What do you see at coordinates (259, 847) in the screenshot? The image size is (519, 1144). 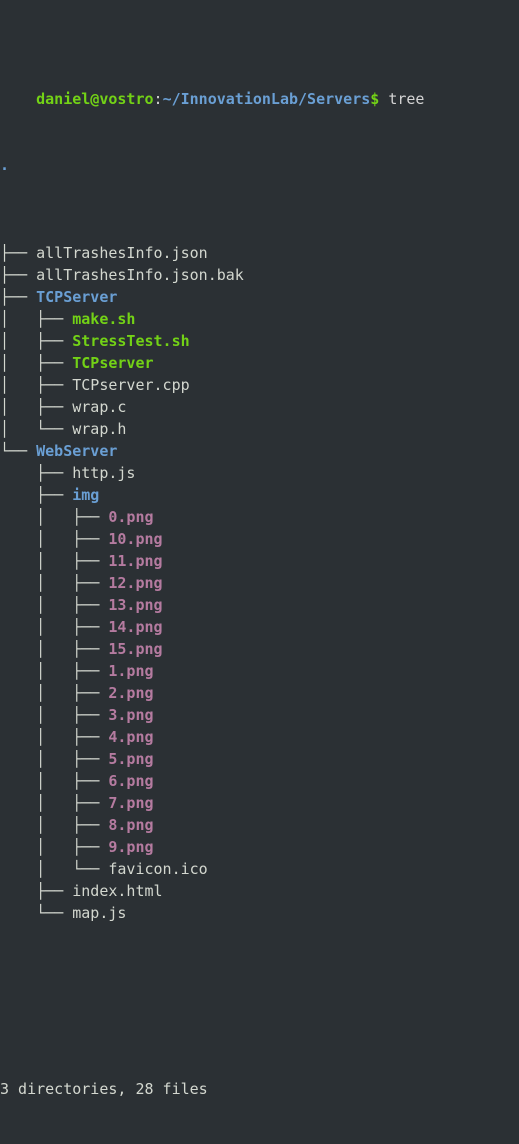 I see `tree-entry: │ ├── 9.png` at bounding box center [259, 847].